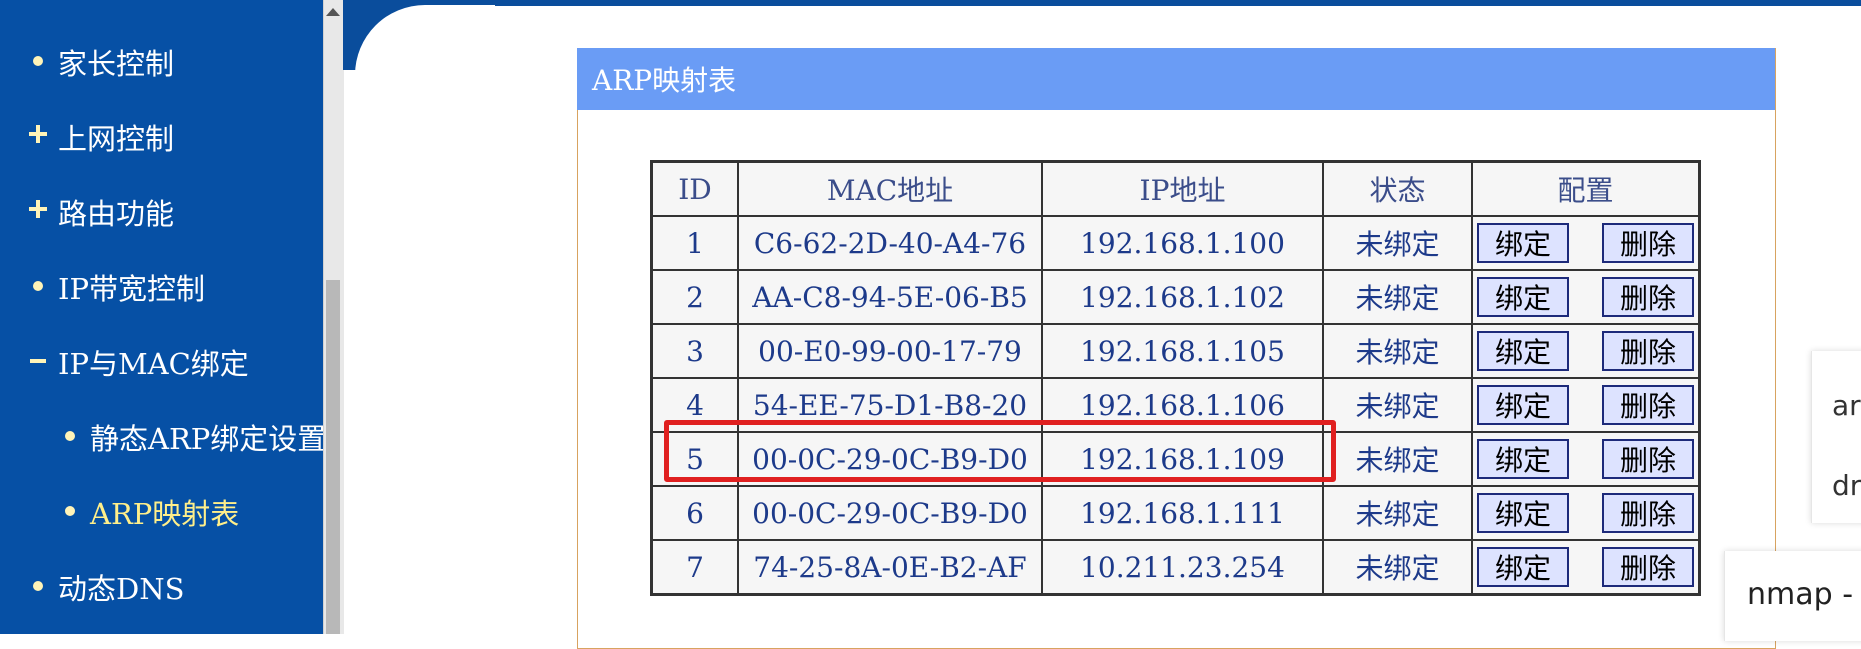  Describe the element at coordinates (1397, 189) in the screenshot. I see `header-status: 状态` at that location.